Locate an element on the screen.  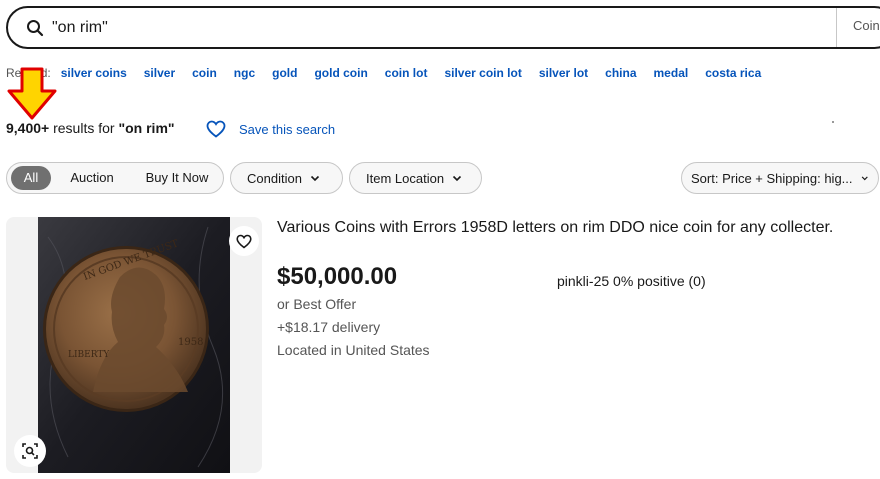
related-link-ngc: ngc is located at coordinates (244, 73).